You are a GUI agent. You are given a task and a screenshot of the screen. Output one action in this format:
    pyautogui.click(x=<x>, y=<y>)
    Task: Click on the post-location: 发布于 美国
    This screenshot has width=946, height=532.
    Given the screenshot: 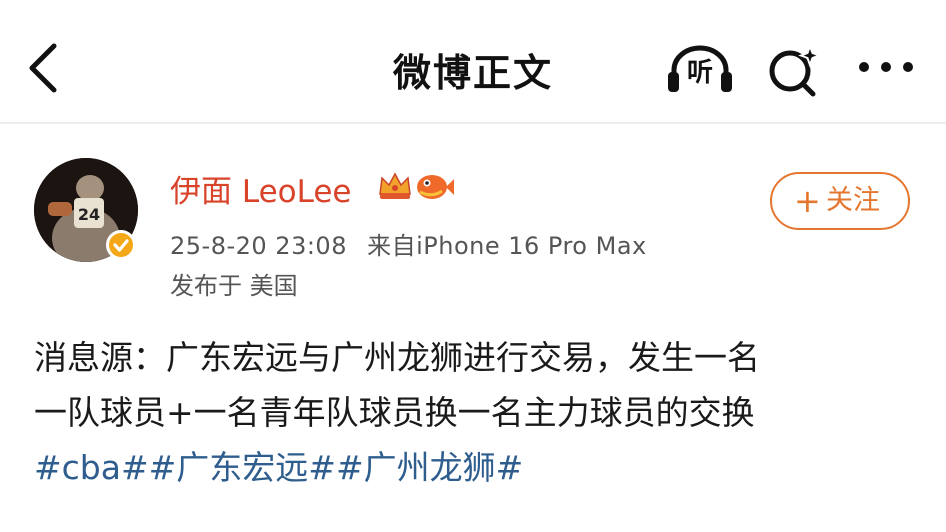 What is the action you would take?
    pyautogui.click(x=234, y=286)
    